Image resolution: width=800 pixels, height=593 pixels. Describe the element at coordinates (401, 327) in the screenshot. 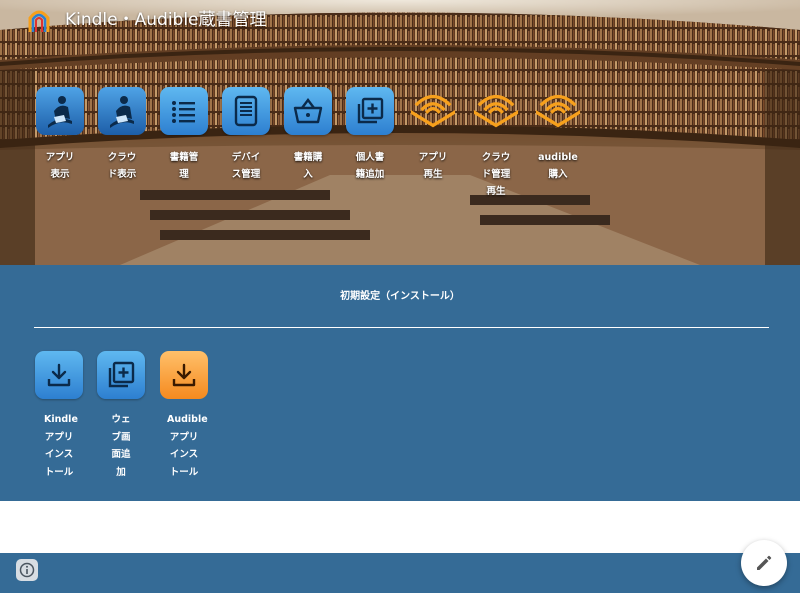

I see `divider` at that location.